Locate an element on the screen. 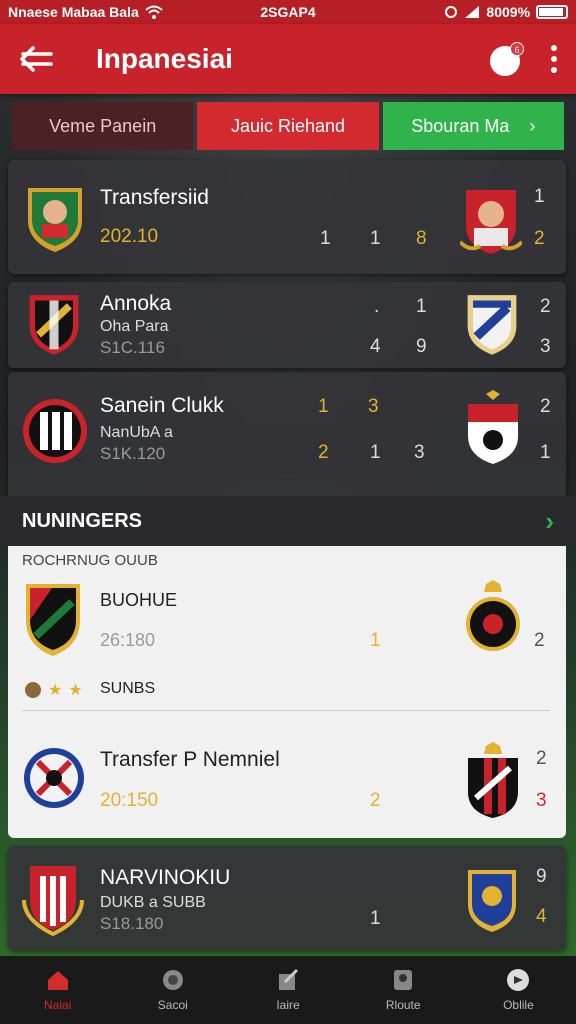 The height and width of the screenshot is (1024, 576). card-date: S1C.116 is located at coordinates (132, 347).